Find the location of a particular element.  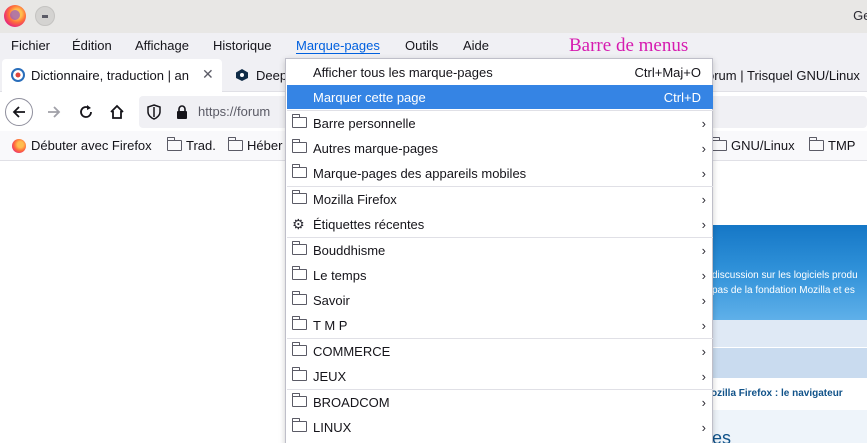

menu-item-autres: Autres marque-pages › is located at coordinates (500, 148).